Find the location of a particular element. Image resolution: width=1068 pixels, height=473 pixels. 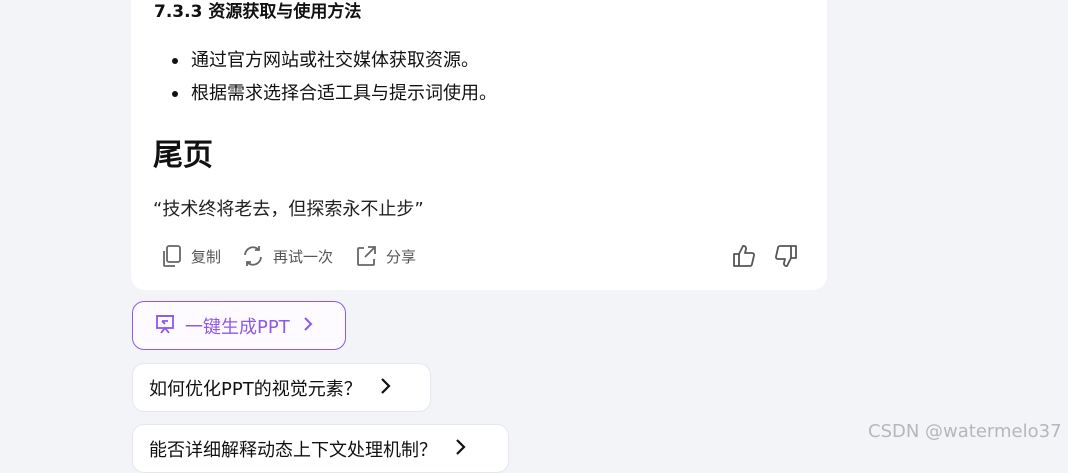

copy-button: 复制 is located at coordinates (191, 256).